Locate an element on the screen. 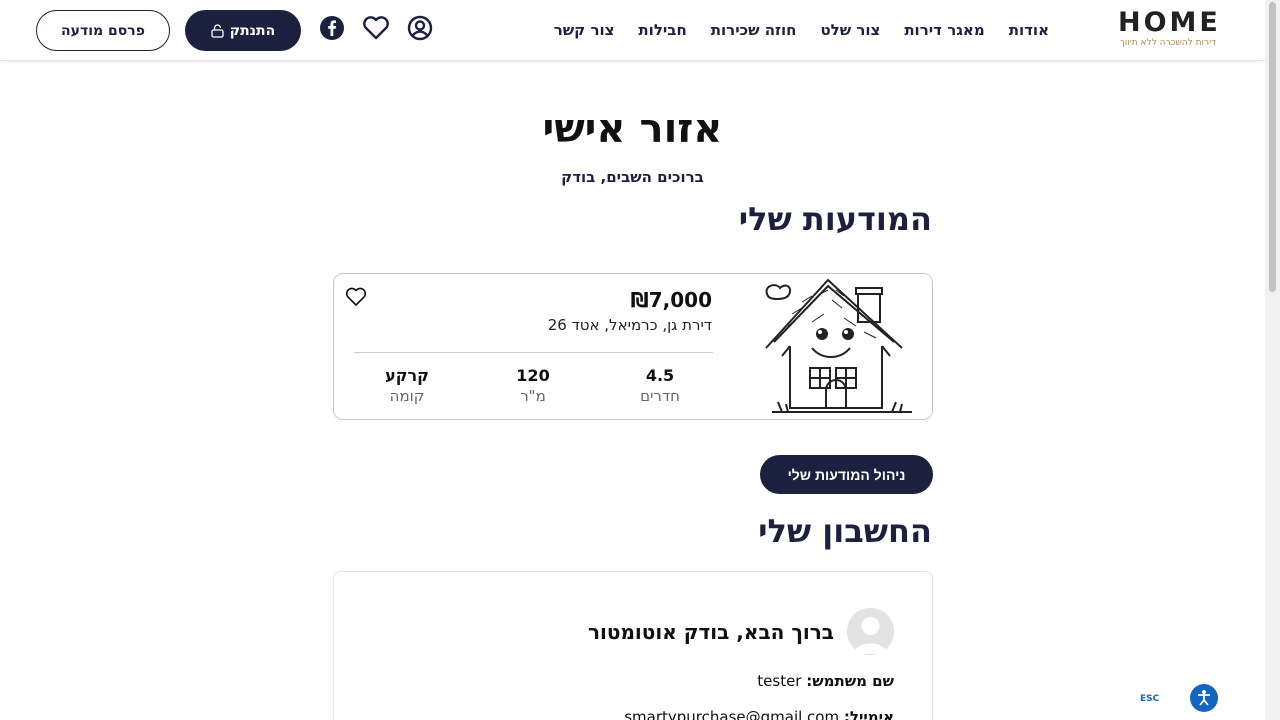 This screenshot has width=1280, height=720. favorites-heart-icon is located at coordinates (376, 28).